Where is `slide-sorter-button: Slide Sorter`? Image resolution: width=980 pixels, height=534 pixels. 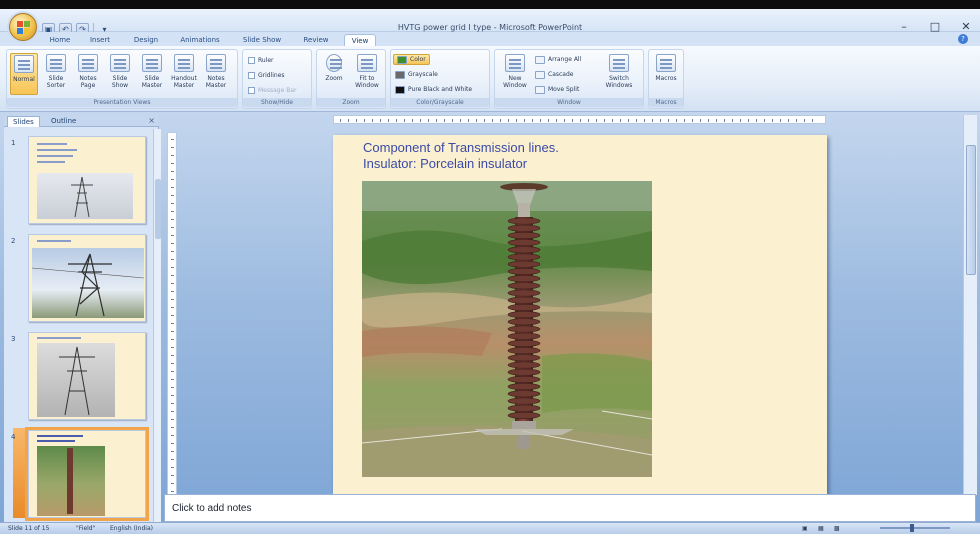 slide-sorter-button: Slide Sorter is located at coordinates (56, 74).